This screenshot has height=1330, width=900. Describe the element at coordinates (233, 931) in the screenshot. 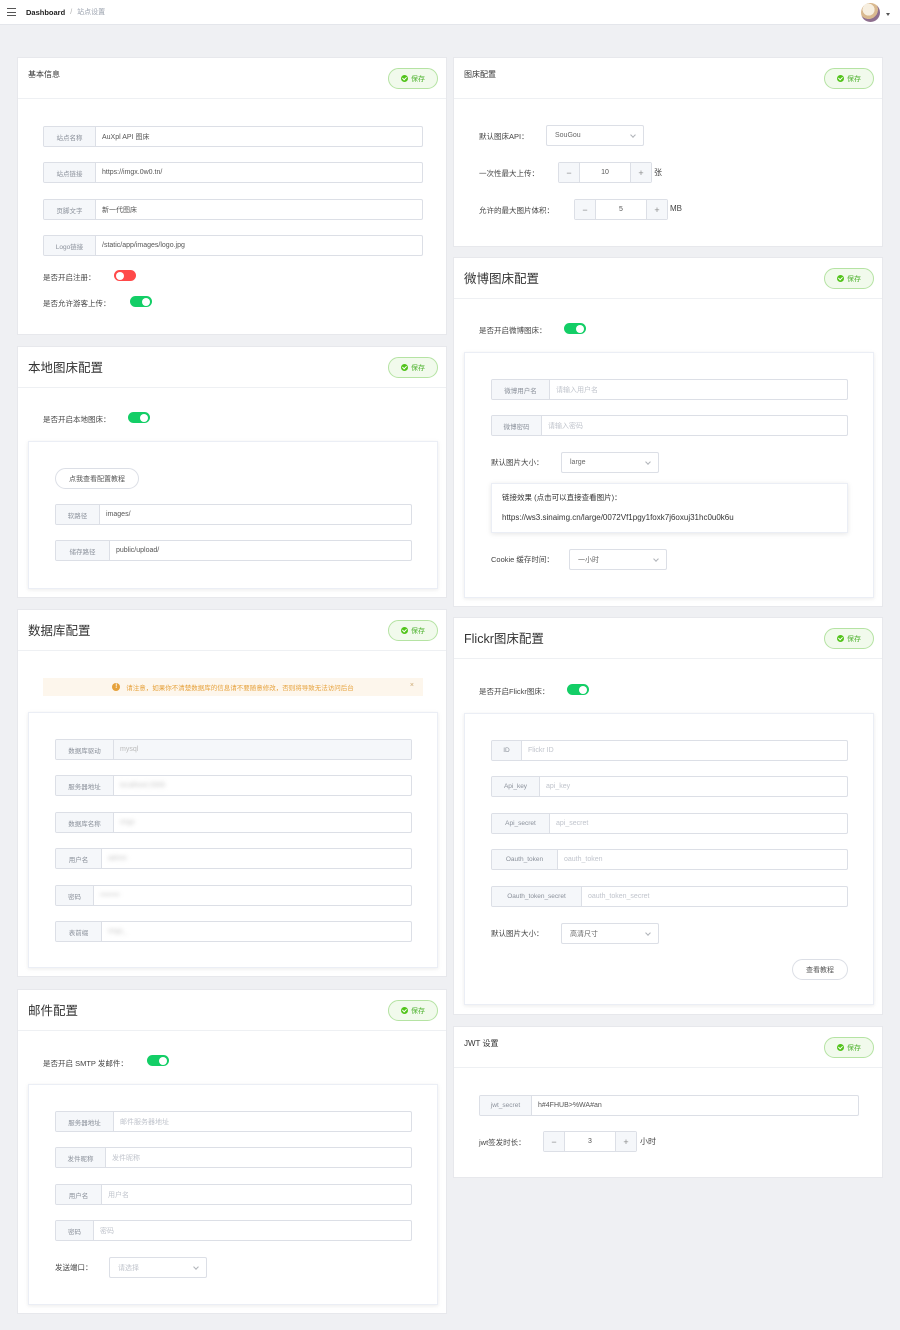

I see `db-prefix-field: 表前缀 imgx_` at that location.